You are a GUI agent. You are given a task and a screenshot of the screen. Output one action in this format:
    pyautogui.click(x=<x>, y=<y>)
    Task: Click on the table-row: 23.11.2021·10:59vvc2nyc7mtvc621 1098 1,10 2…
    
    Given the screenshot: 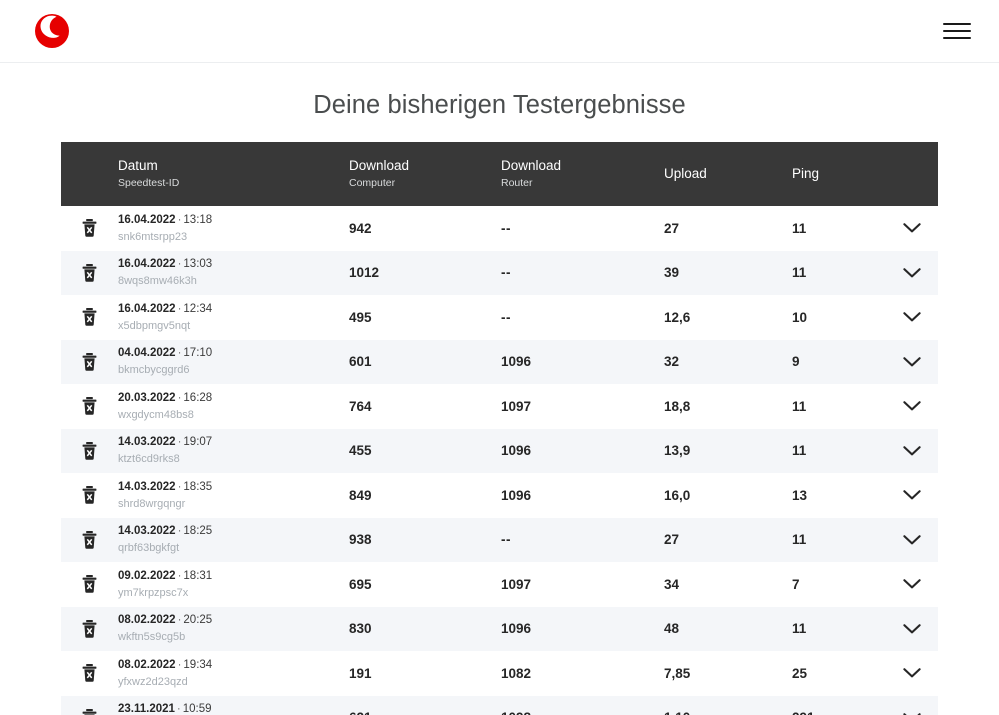 What is the action you would take?
    pyautogui.click(x=499, y=705)
    